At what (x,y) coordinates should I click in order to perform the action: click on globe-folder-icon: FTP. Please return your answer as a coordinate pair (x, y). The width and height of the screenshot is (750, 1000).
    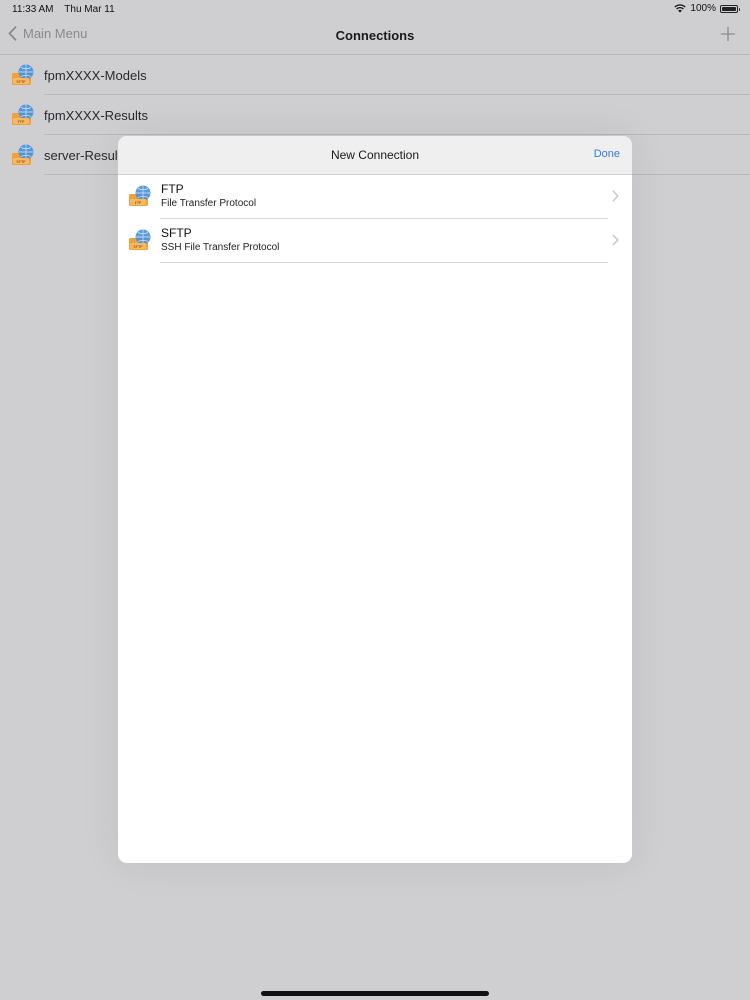
    Looking at the image, I should click on (23, 117).